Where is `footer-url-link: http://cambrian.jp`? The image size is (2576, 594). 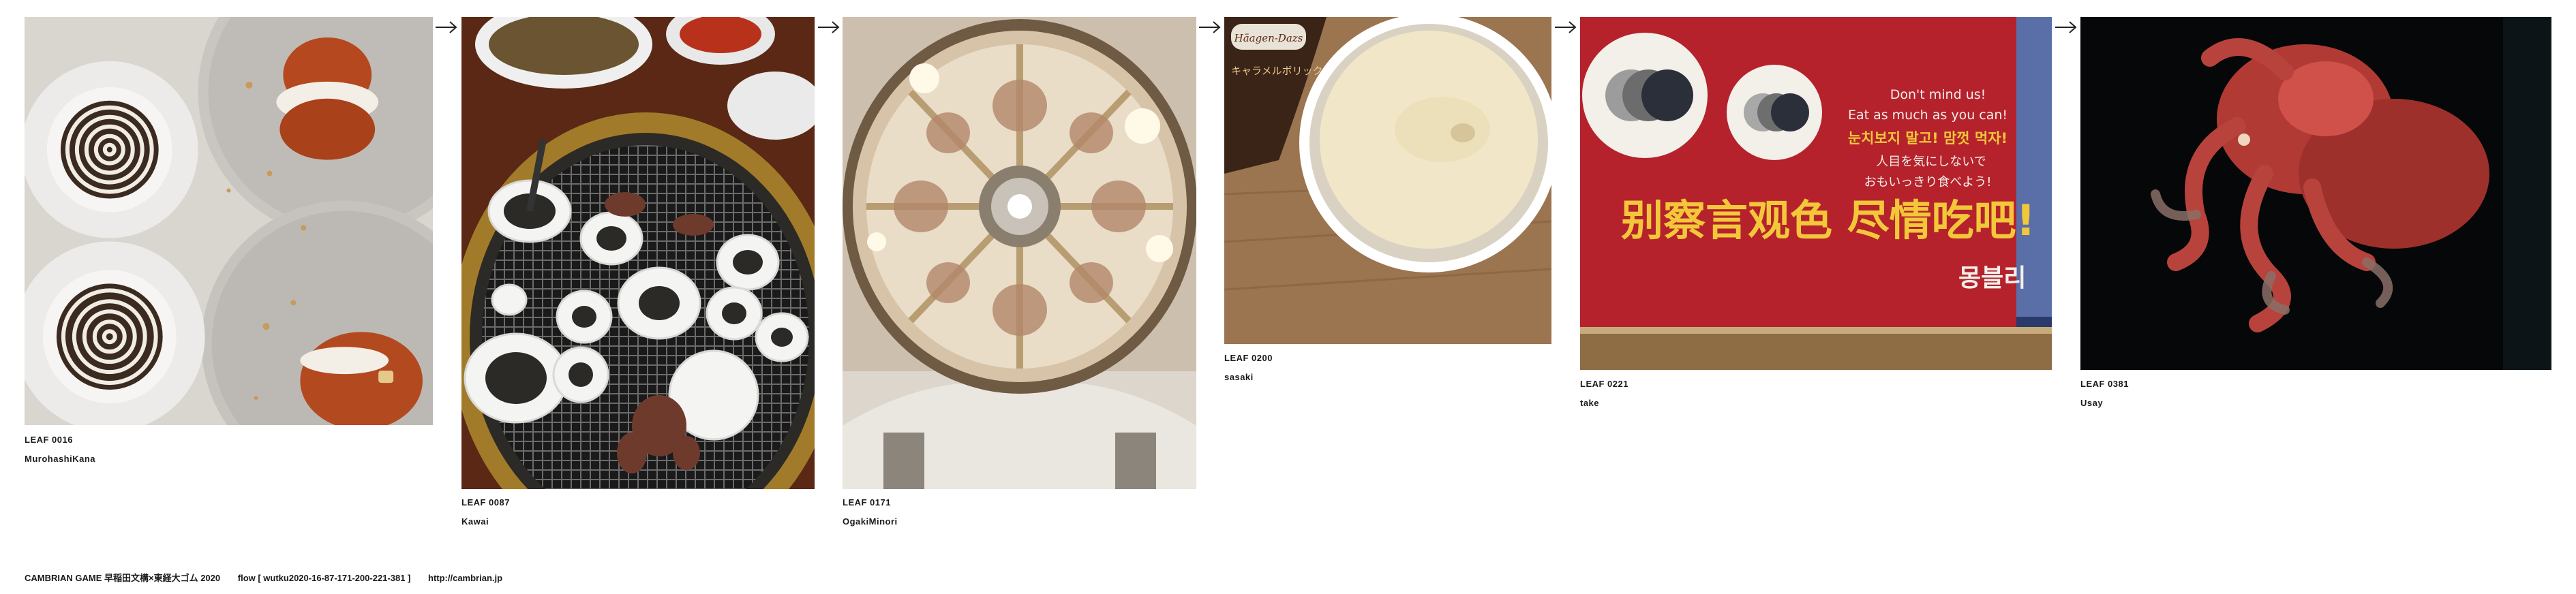
footer-url-link: http://cambrian.jp is located at coordinates (465, 578).